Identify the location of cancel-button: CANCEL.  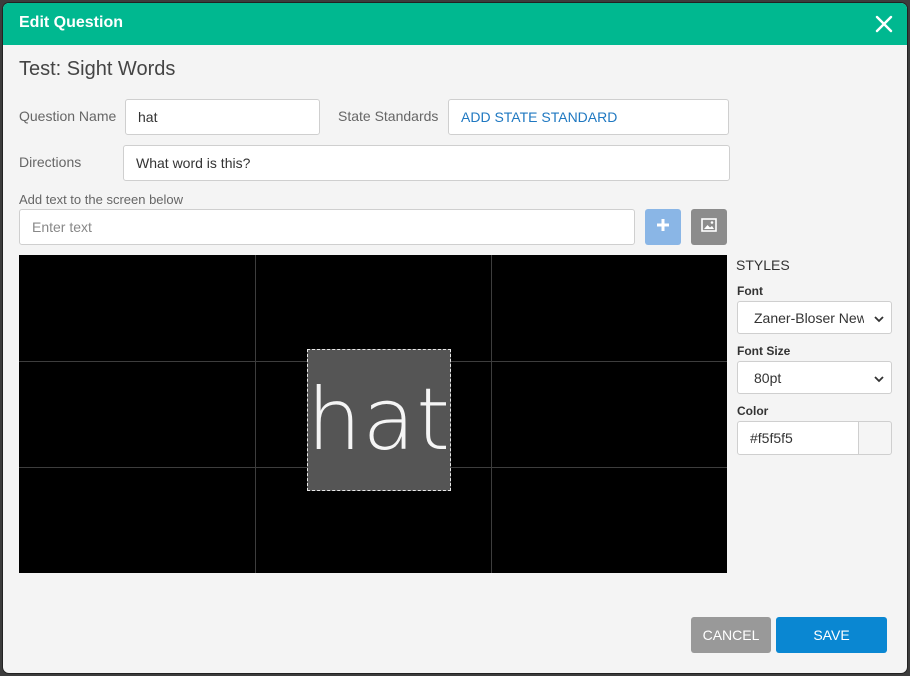
(731, 635).